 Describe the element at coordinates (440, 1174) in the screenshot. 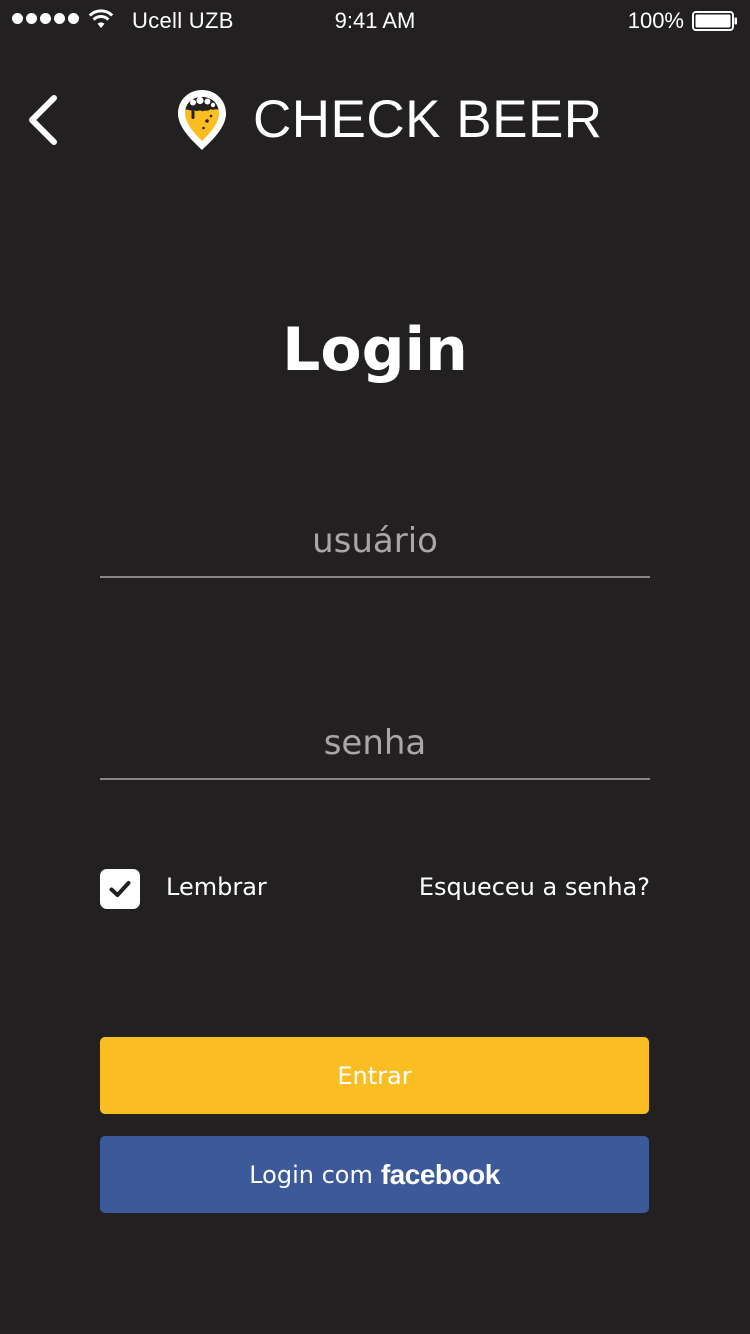

I see `facebook-wordmark: facebook` at that location.